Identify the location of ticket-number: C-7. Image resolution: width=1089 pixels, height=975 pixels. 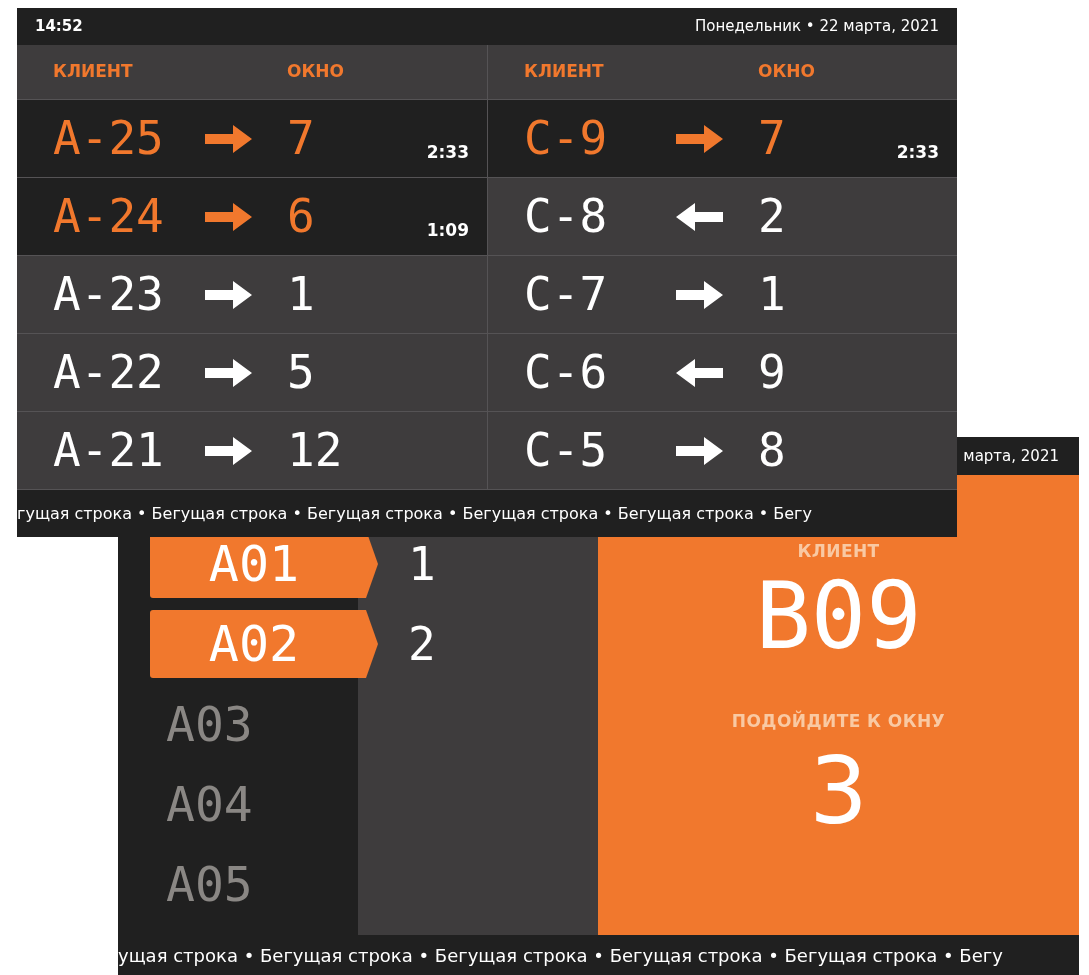
(566, 294).